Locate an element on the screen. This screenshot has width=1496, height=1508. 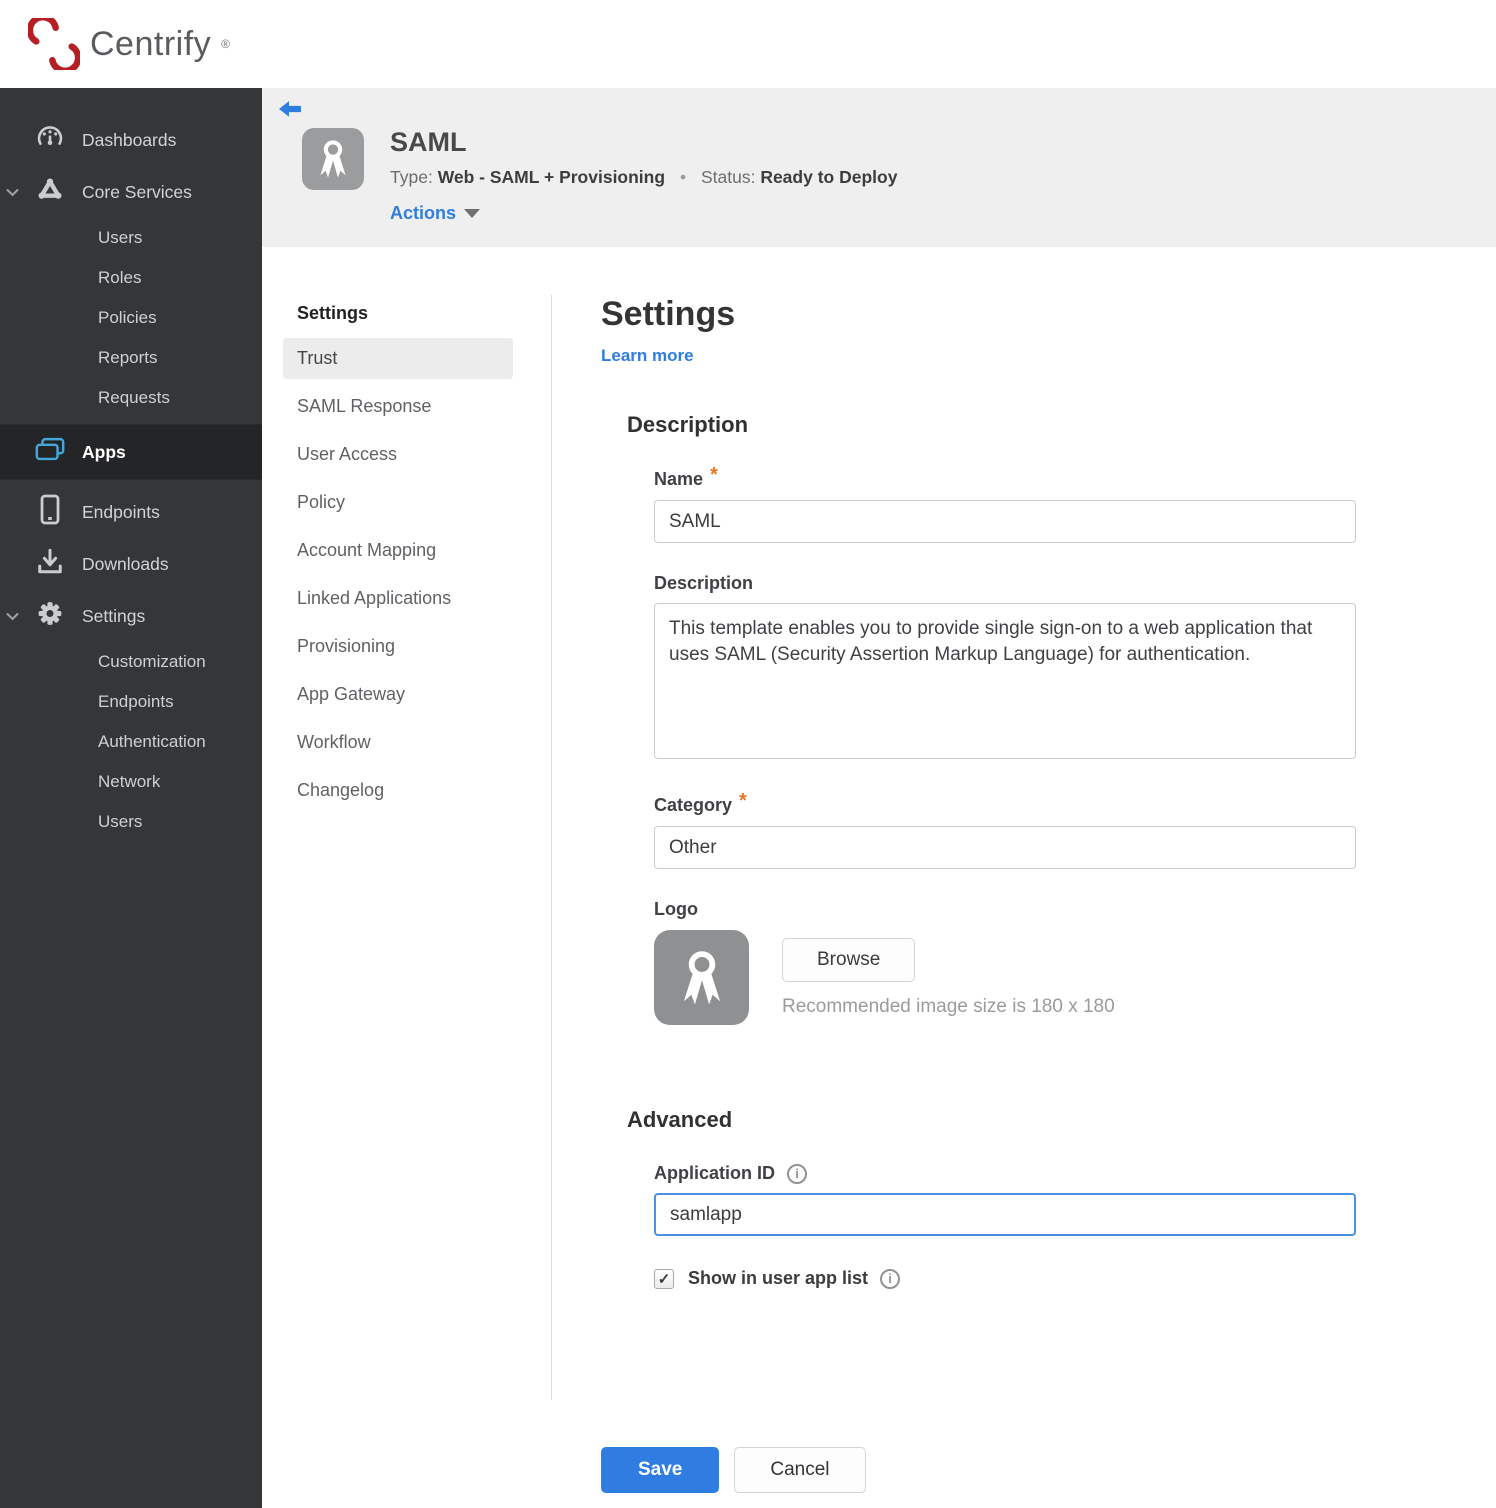
sidebar-item-core-services: Core Services is located at coordinates (131, 192).